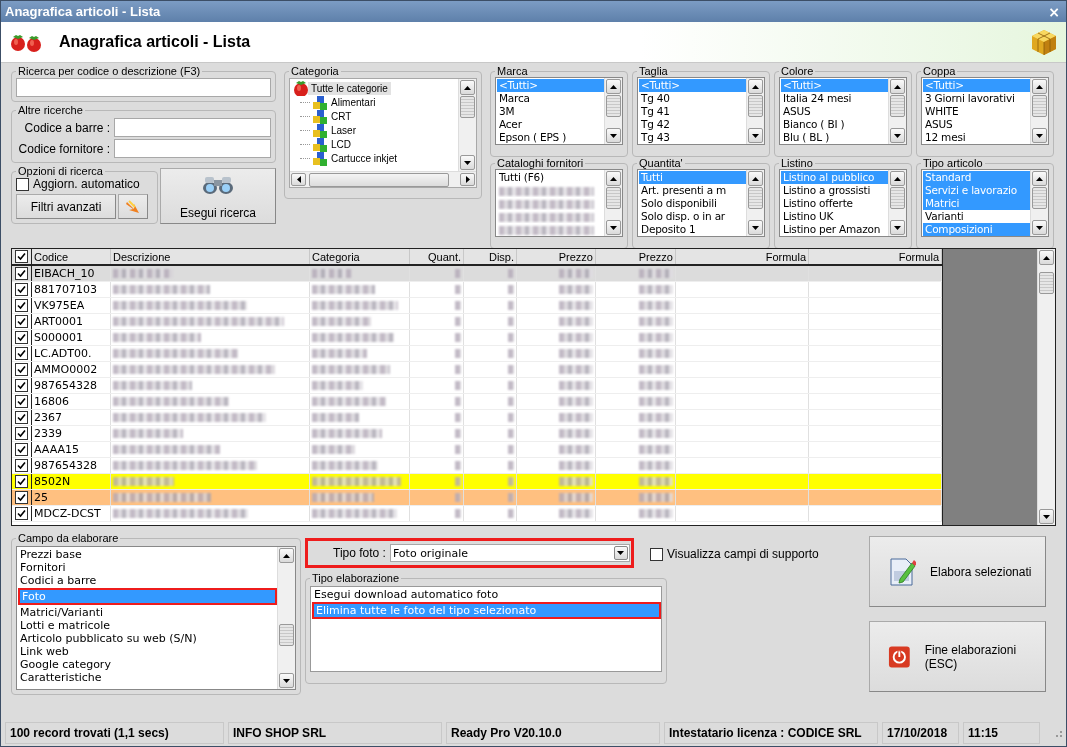 The height and width of the screenshot is (747, 1067). I want to click on list-item: Tg 43, so click(692, 137).